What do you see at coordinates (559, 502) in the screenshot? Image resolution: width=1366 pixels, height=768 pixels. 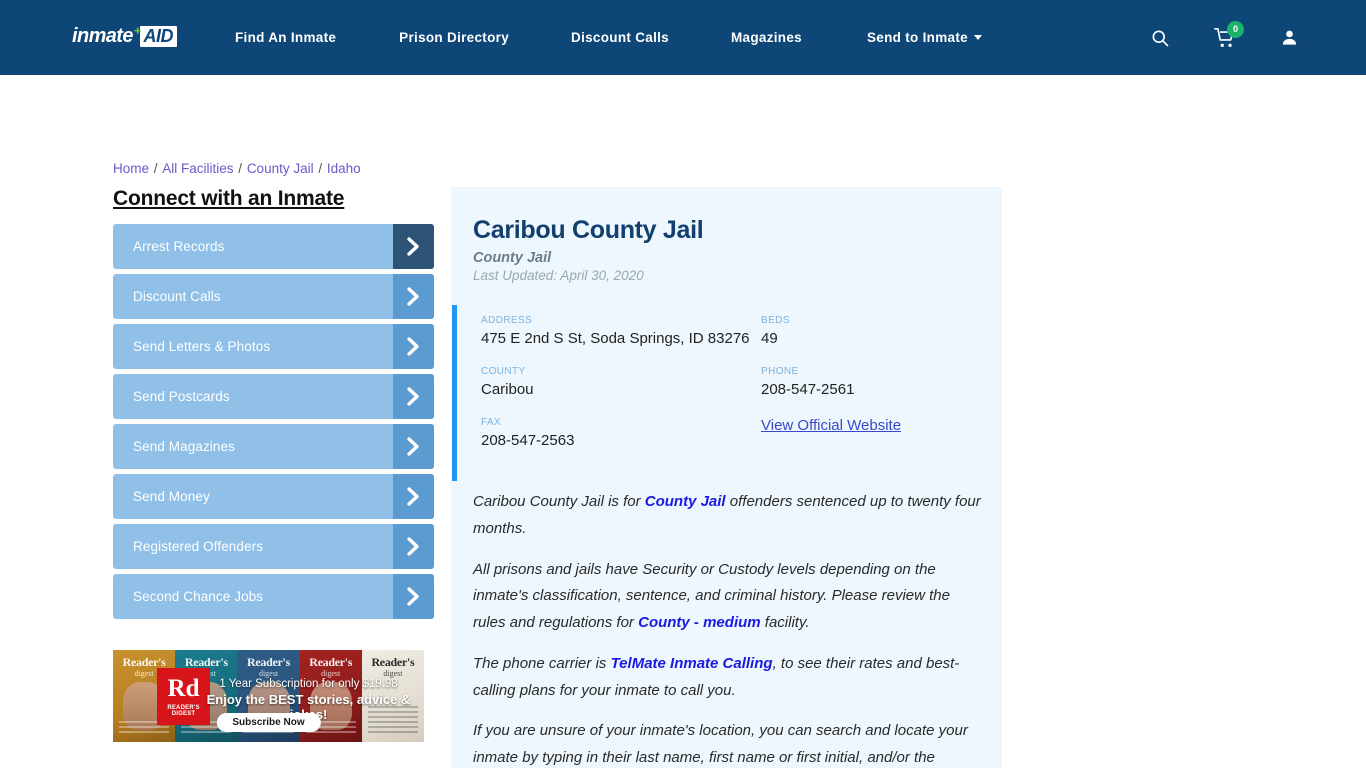 I see `p1-text-a: Caribou County Jail is for` at bounding box center [559, 502].